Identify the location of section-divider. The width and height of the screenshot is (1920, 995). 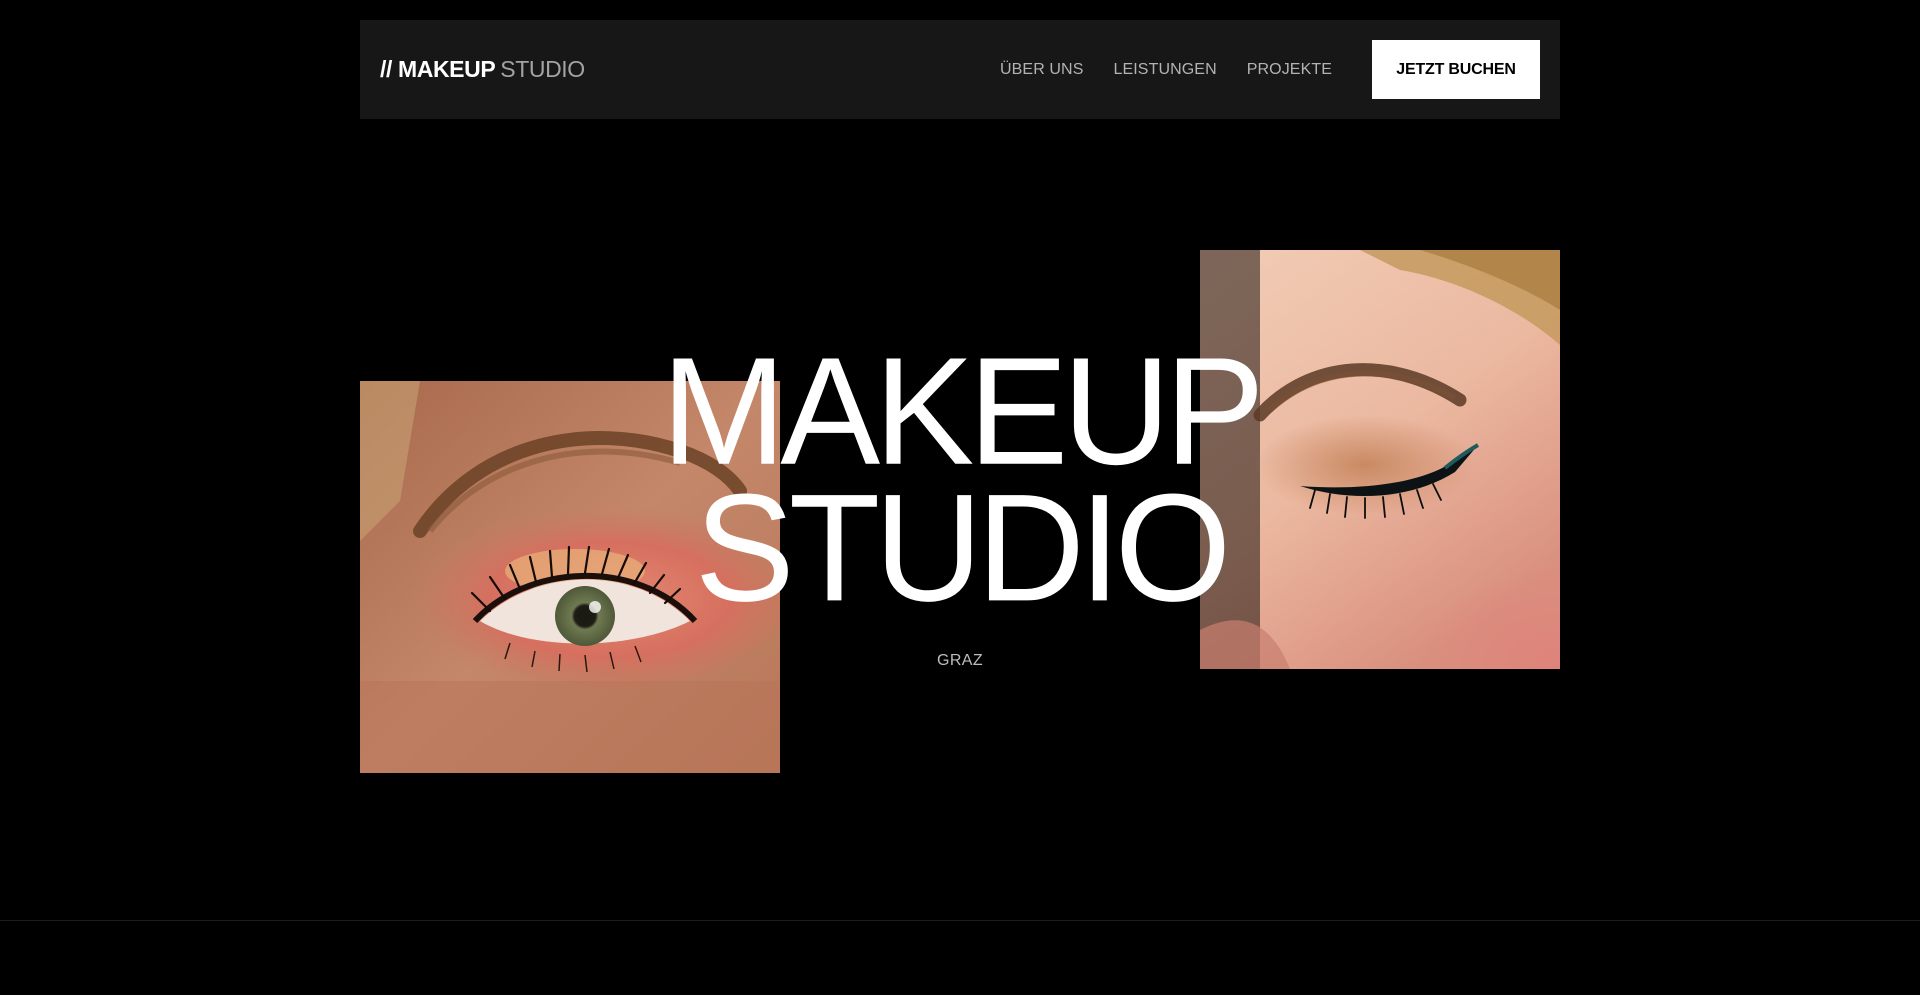
(960, 920).